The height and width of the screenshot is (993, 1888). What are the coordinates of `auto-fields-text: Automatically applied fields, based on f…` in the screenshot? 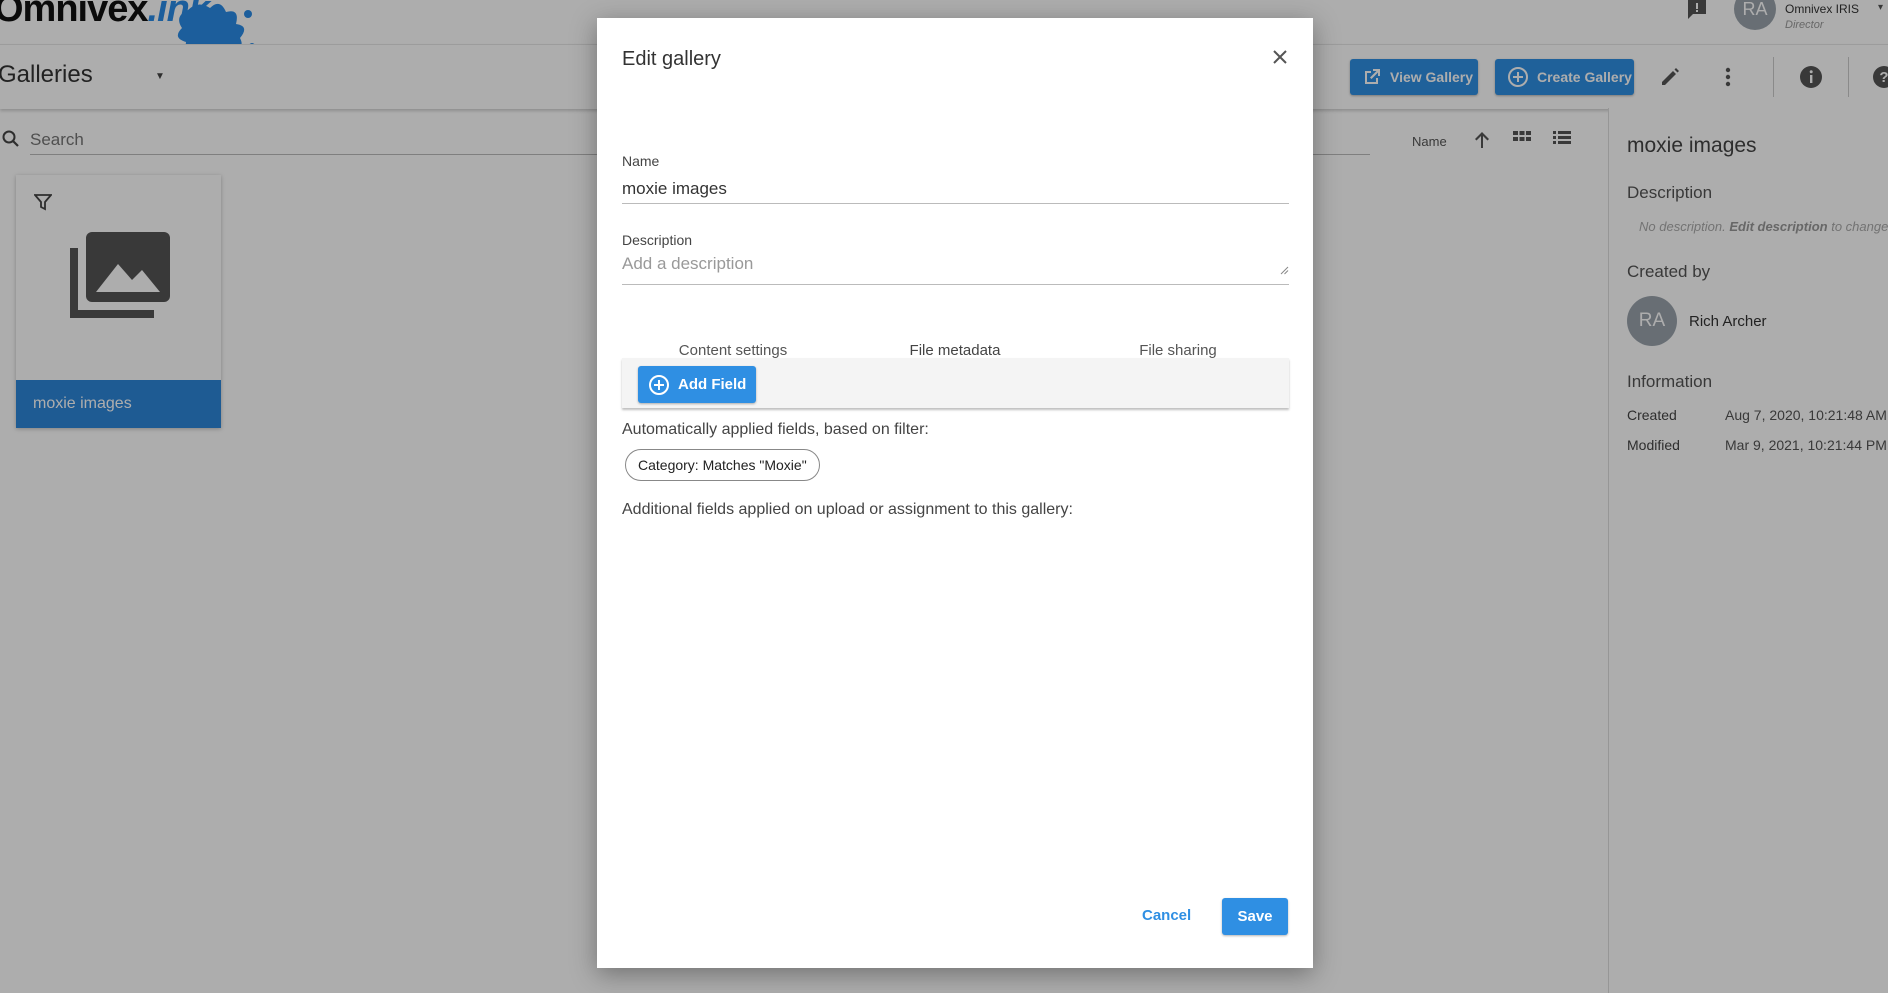 It's located at (775, 429).